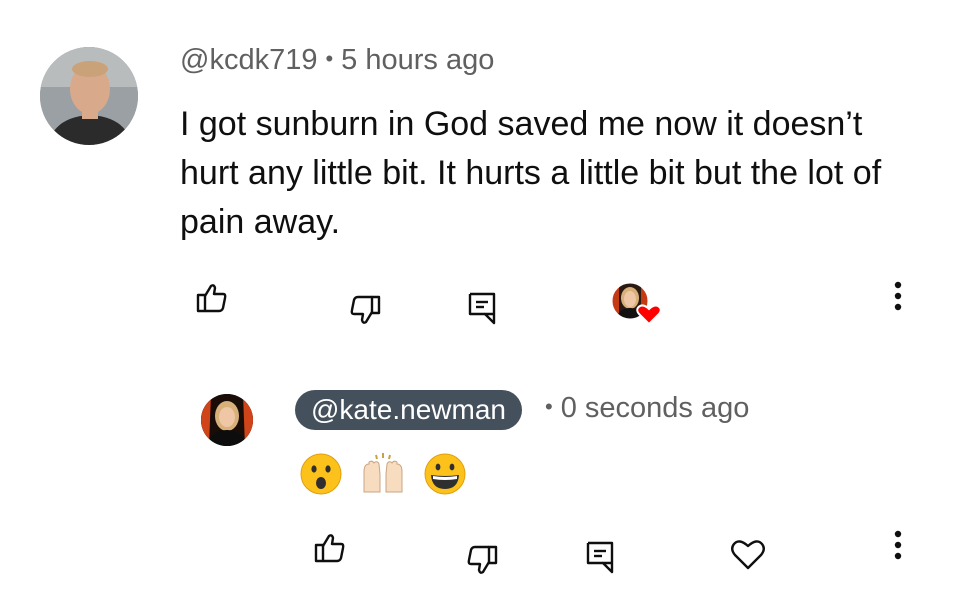 Image resolution: width=960 pixels, height=608 pixels. Describe the element at coordinates (655, 408) in the screenshot. I see `reply-timestamp: 0 seconds ago` at that location.